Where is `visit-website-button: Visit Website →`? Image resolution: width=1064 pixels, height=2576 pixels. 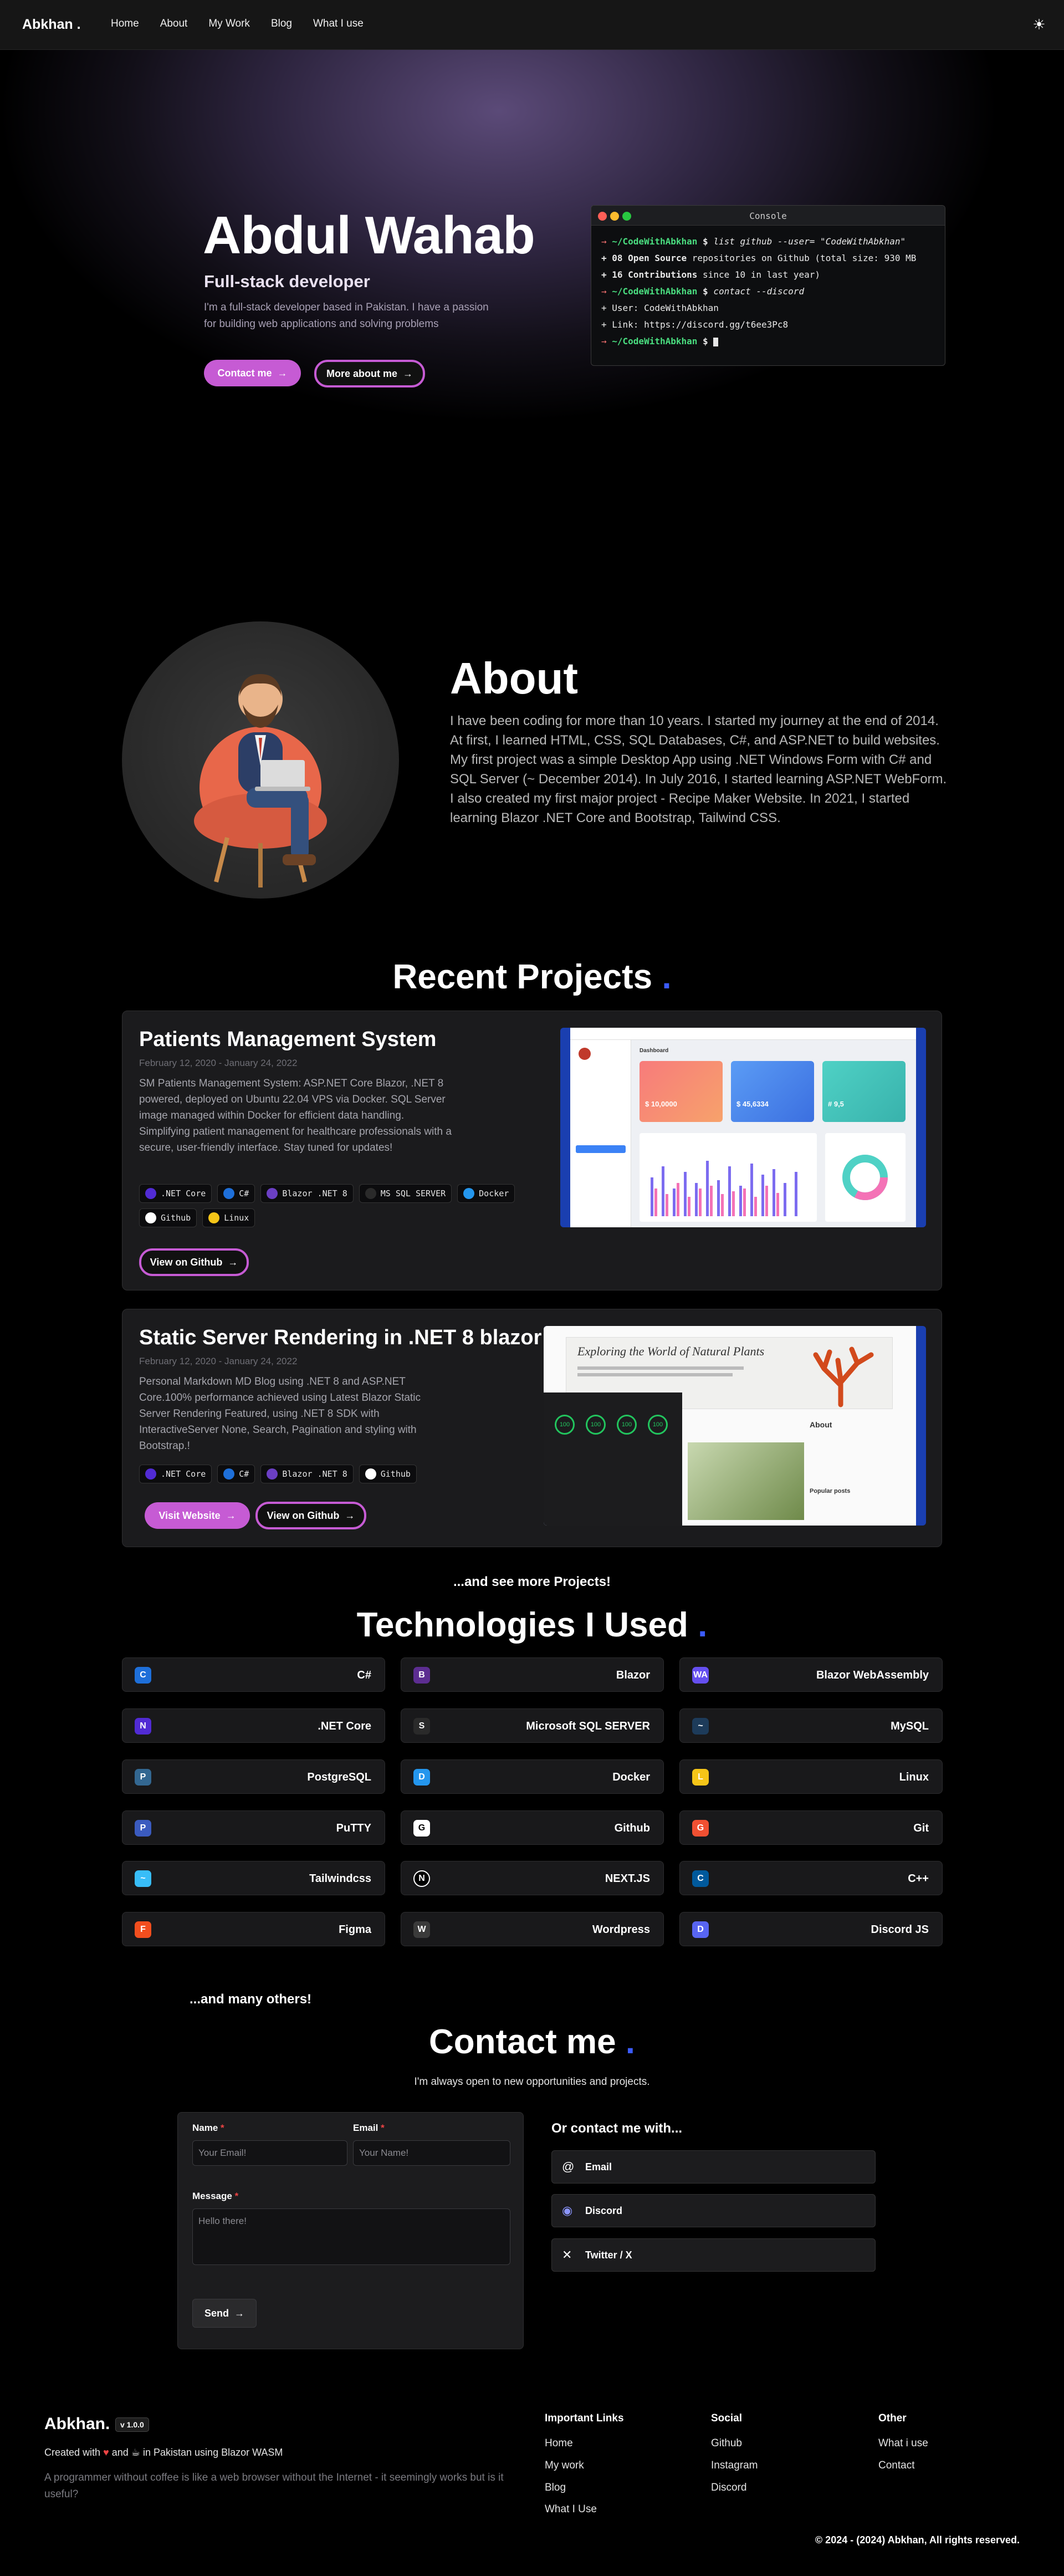
visit-website-button: Visit Website → is located at coordinates (197, 1515).